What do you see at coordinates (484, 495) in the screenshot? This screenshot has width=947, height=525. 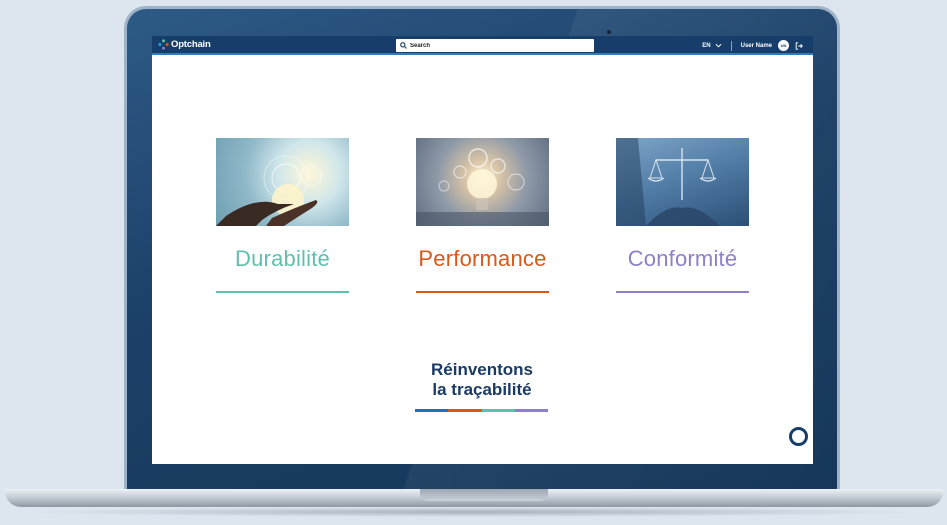 I see `laptop-notch` at bounding box center [484, 495].